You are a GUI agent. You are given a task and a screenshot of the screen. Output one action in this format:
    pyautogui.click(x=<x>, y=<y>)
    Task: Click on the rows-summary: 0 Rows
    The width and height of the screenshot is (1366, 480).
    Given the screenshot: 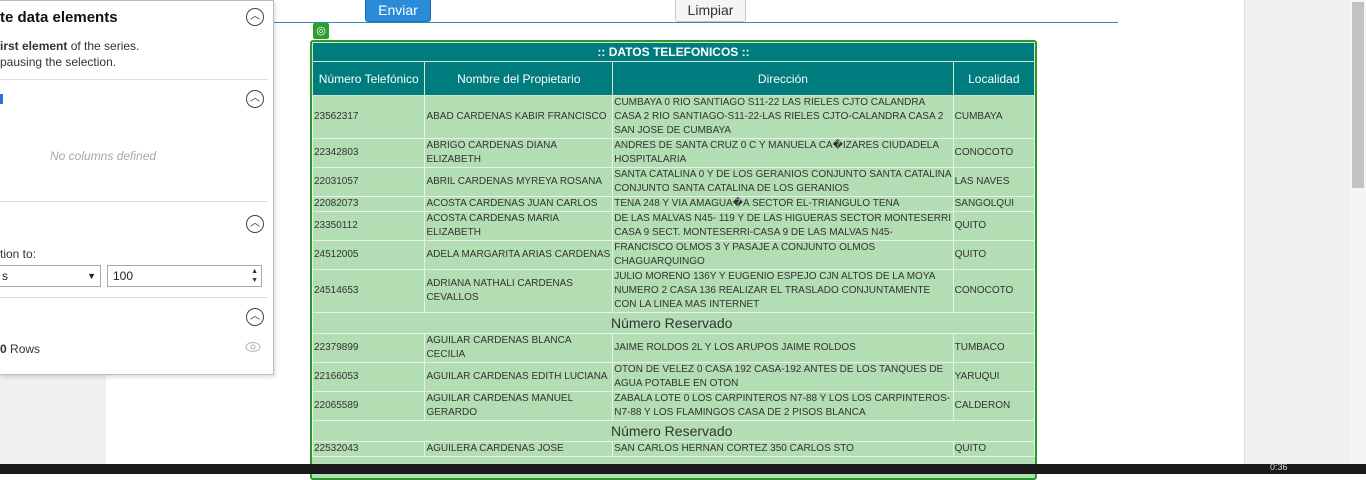 What is the action you would take?
    pyautogui.click(x=20, y=349)
    